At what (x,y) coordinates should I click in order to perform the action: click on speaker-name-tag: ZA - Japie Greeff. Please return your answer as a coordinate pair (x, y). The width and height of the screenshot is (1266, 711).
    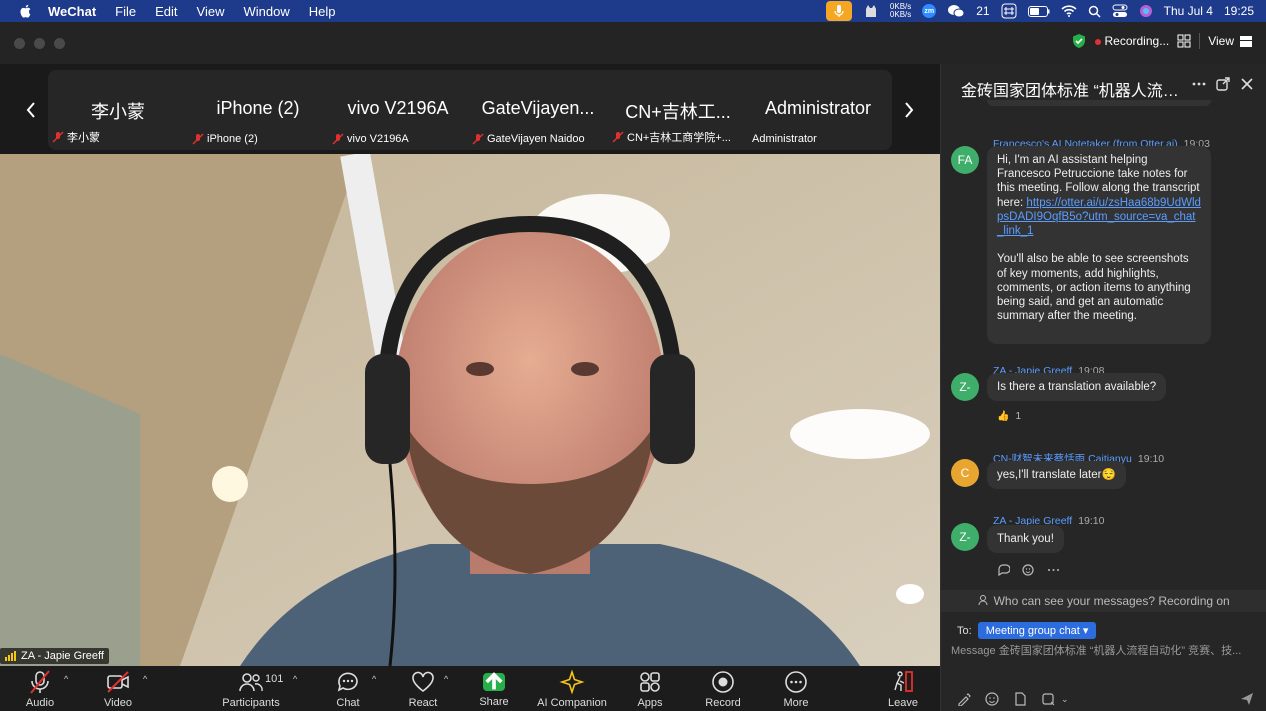
    Looking at the image, I should click on (54, 656).